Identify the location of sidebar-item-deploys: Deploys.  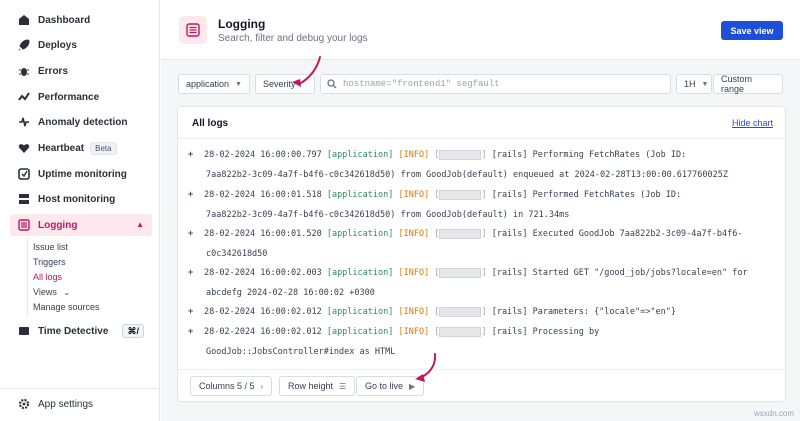
(81, 45).